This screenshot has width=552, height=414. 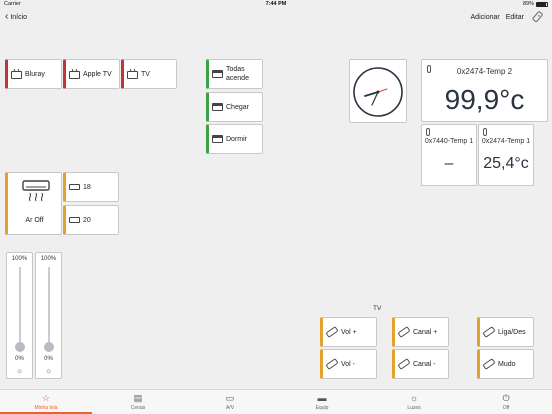 What do you see at coordinates (542, 4) in the screenshot?
I see `battery-icon` at bounding box center [542, 4].